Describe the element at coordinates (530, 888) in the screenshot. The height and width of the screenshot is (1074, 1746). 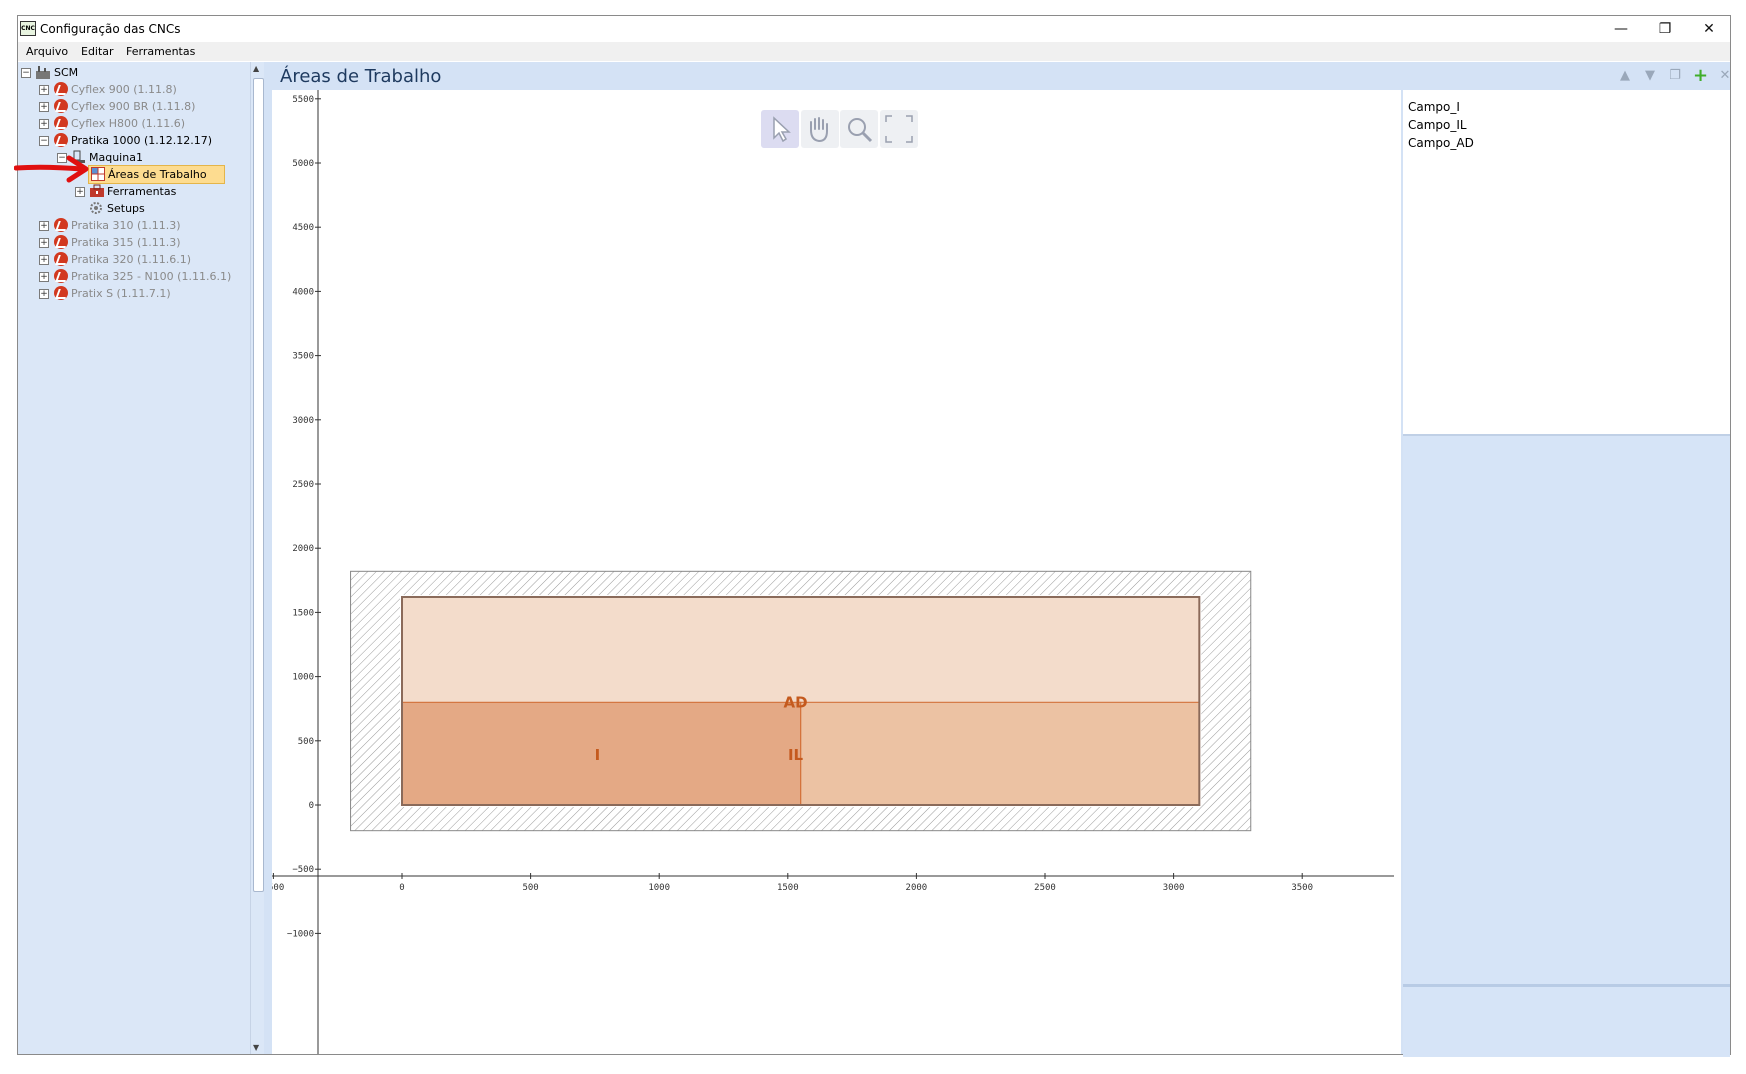
I see `x-tick-label: 500` at that location.